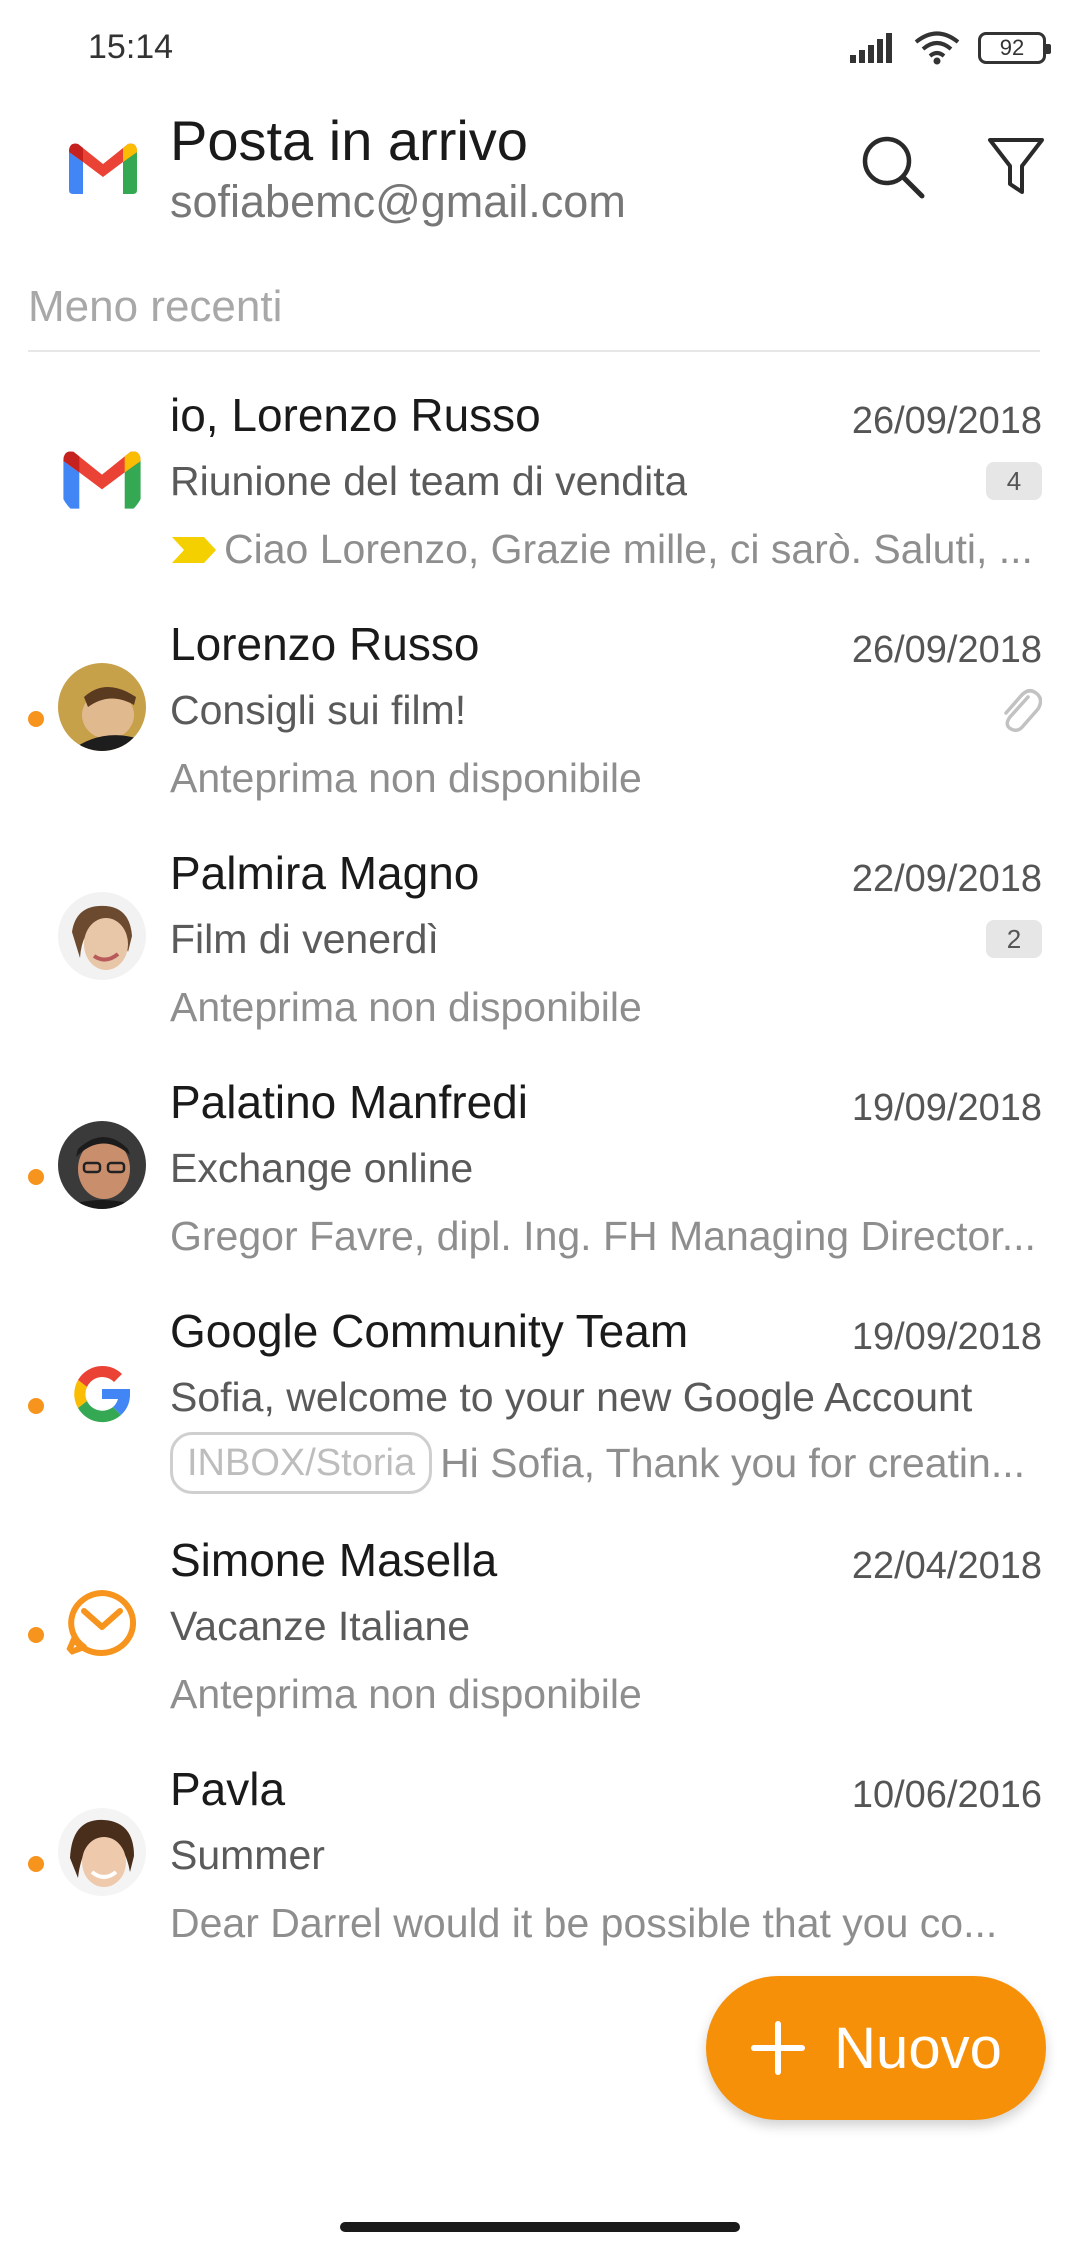 The image size is (1080, 2248). I want to click on message-sender: Palmira Magno, so click(325, 873).